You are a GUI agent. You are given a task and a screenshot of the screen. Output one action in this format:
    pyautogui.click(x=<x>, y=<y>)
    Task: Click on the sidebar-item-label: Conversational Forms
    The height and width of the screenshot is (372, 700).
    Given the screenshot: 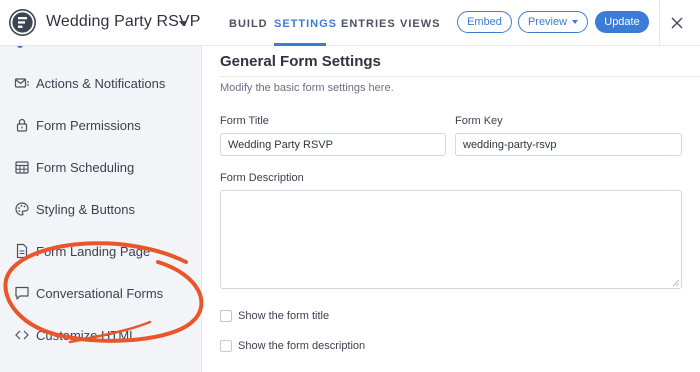 What is the action you would take?
    pyautogui.click(x=100, y=293)
    